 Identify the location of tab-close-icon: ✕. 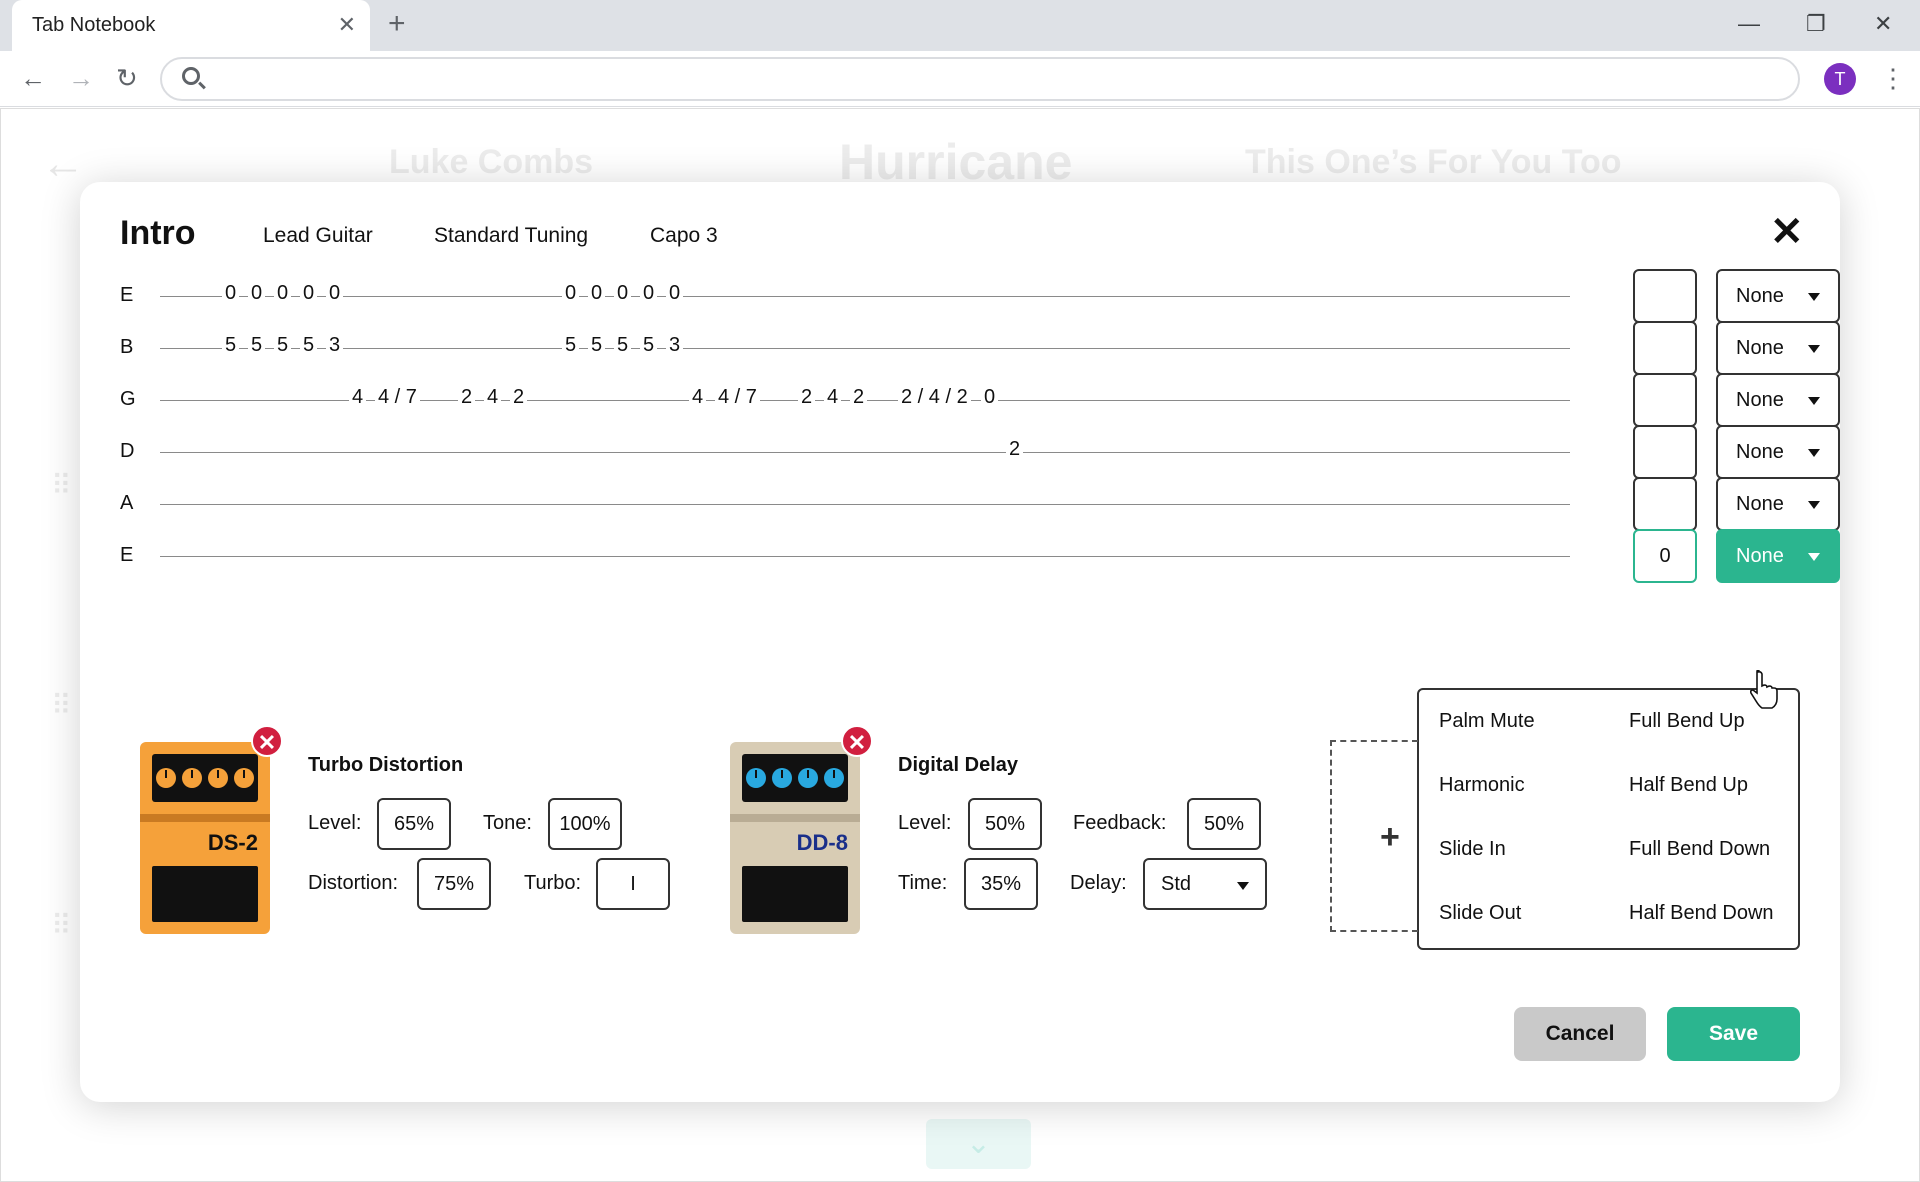
(347, 25).